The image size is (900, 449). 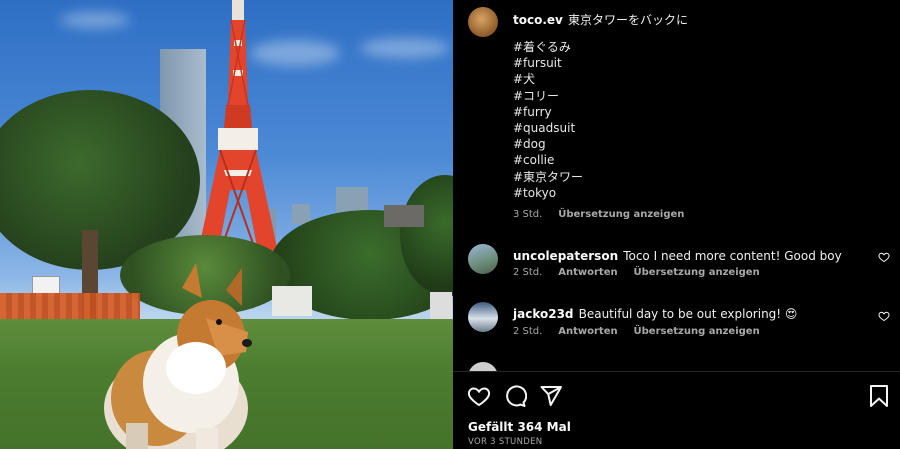 I want to click on like-count: Gefällt 364 Mal, so click(x=519, y=427).